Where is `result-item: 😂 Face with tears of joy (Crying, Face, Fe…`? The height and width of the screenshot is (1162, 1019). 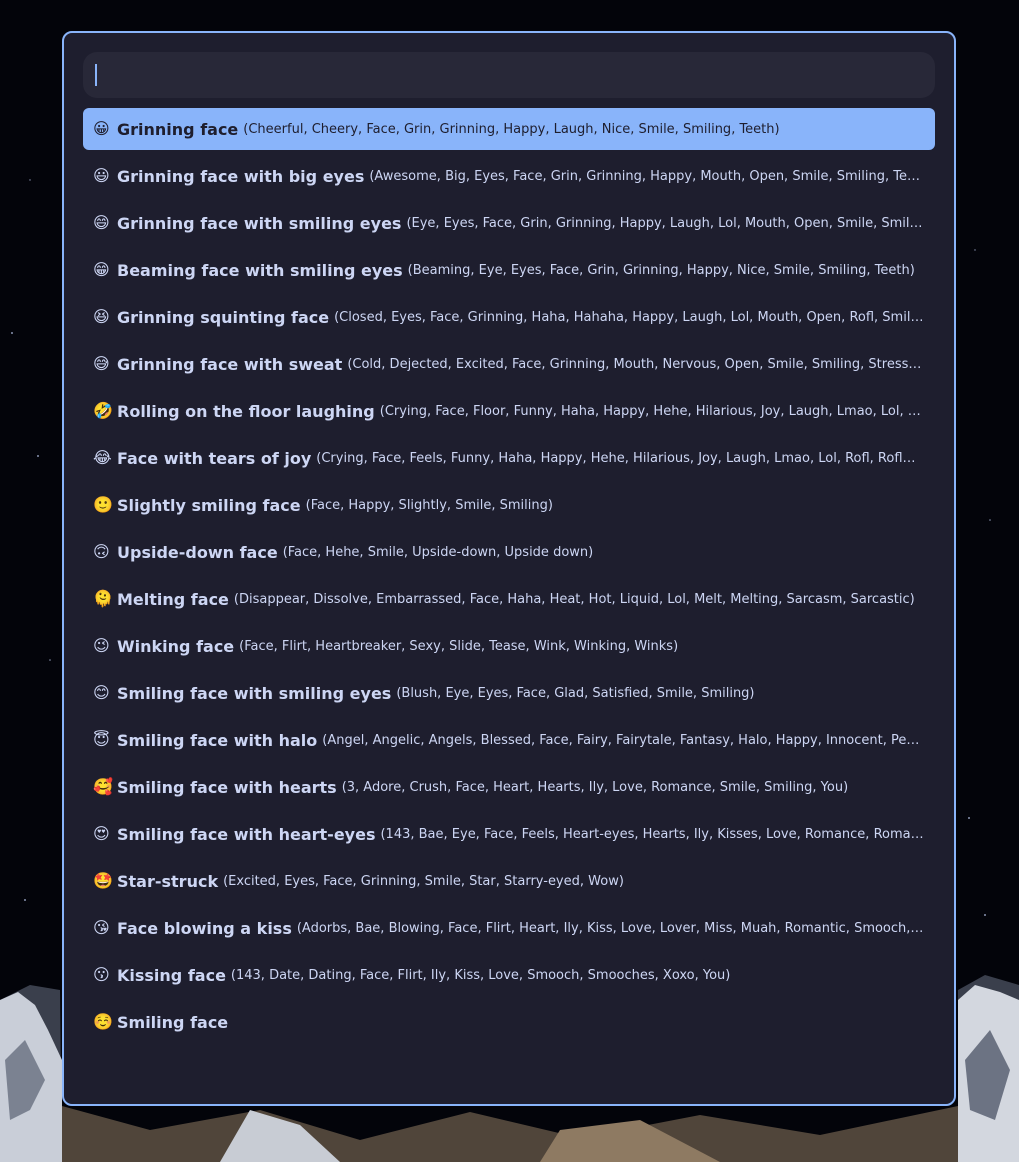
result-item: 😂 Face with tears of joy (Crying, Face, Fe… is located at coordinates (509, 458).